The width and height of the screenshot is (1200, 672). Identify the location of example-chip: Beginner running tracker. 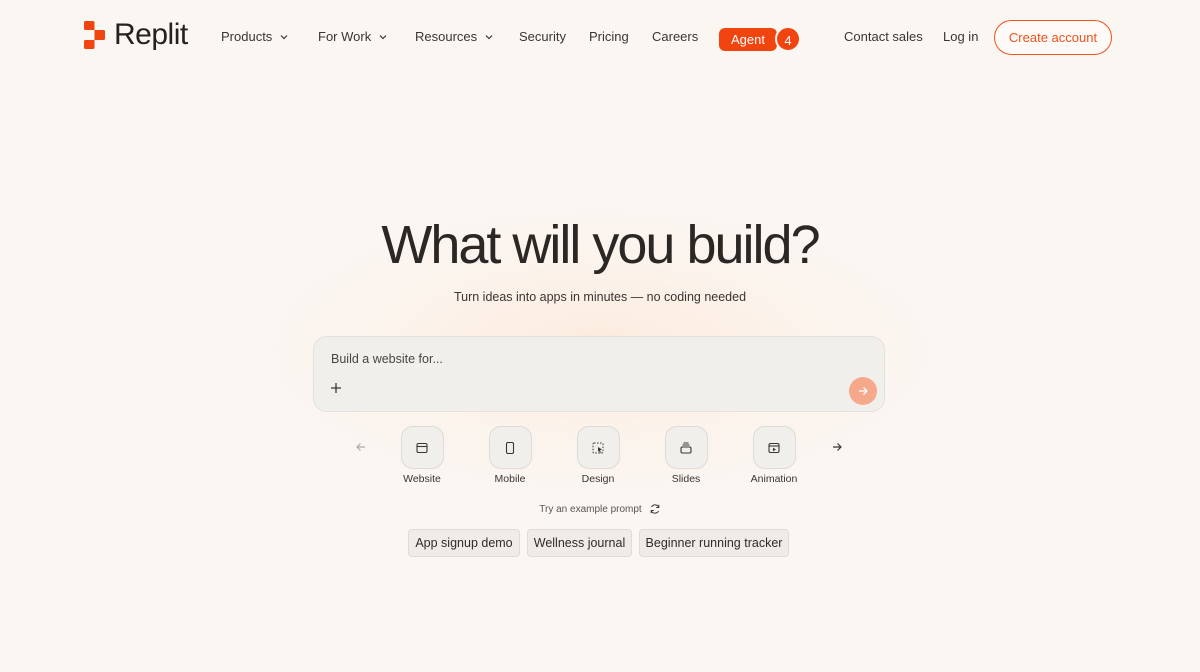
(714, 543).